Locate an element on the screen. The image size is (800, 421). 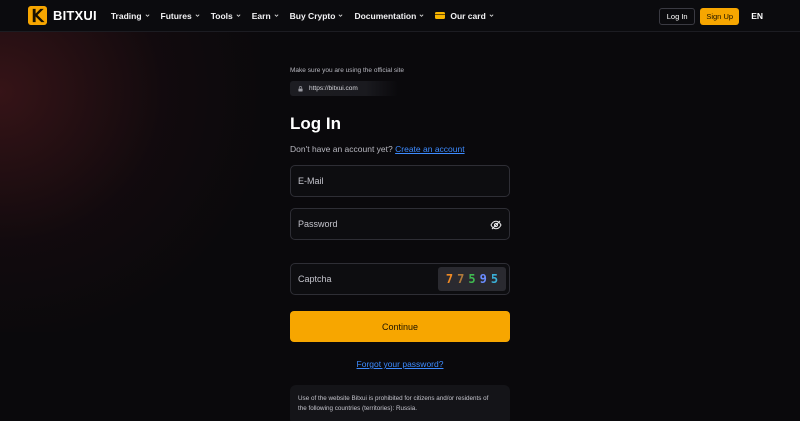
no-account-text: Don't have an account yet? is located at coordinates (341, 149).